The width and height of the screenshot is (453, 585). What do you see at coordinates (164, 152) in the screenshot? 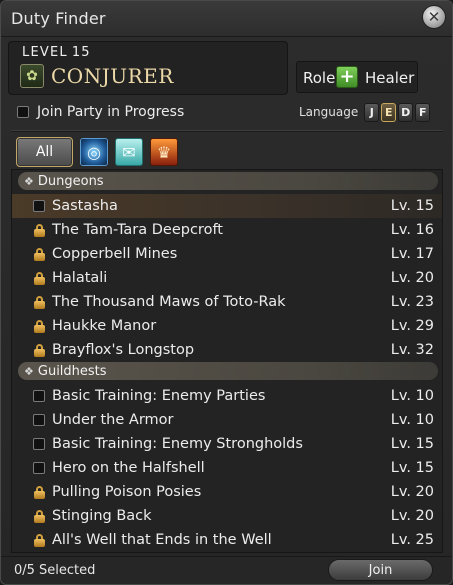
I see `trial-filter-icon: ♛` at bounding box center [164, 152].